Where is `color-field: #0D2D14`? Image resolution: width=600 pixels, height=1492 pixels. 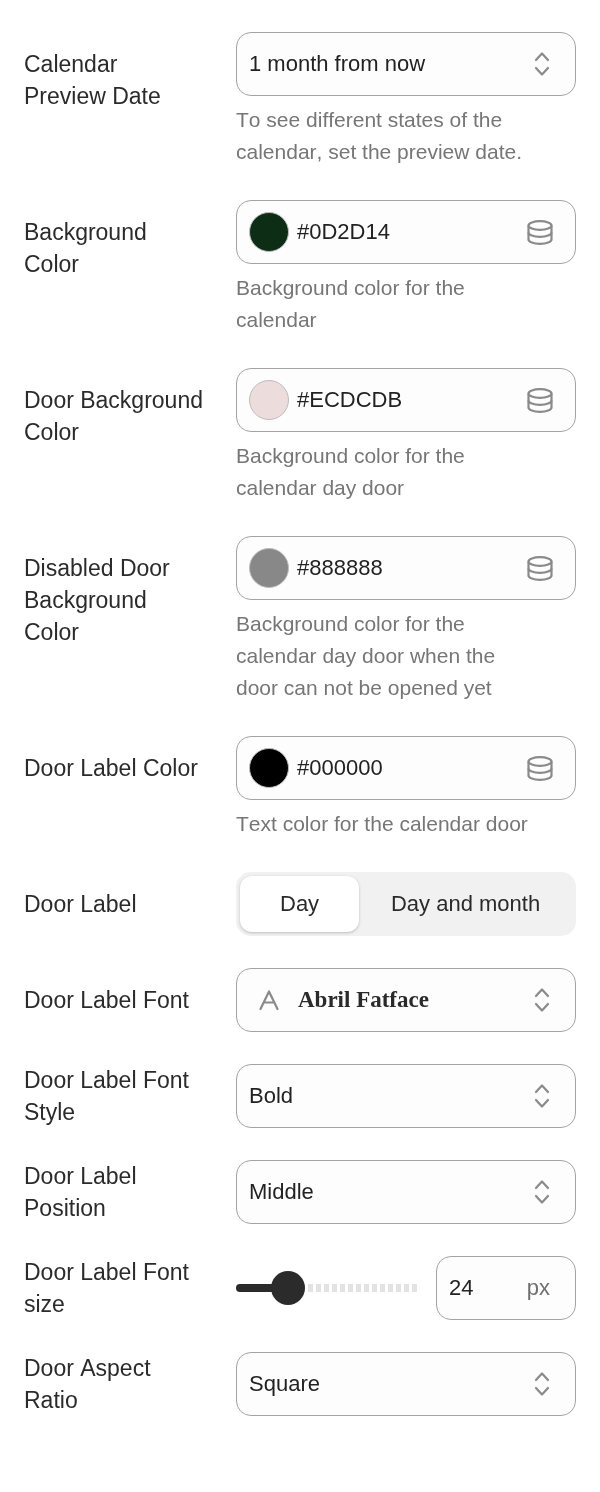
color-field: #0D2D14 is located at coordinates (406, 232).